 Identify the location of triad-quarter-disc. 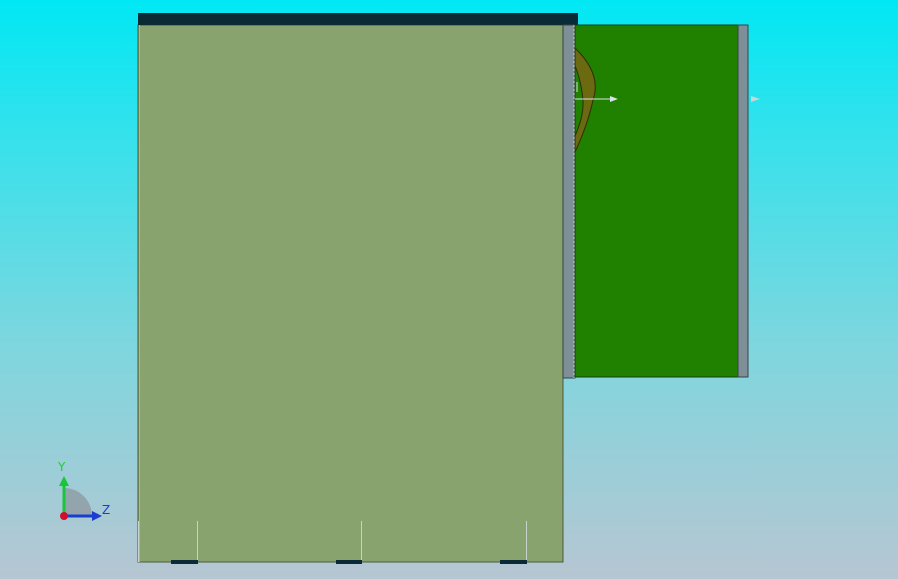
(78, 502).